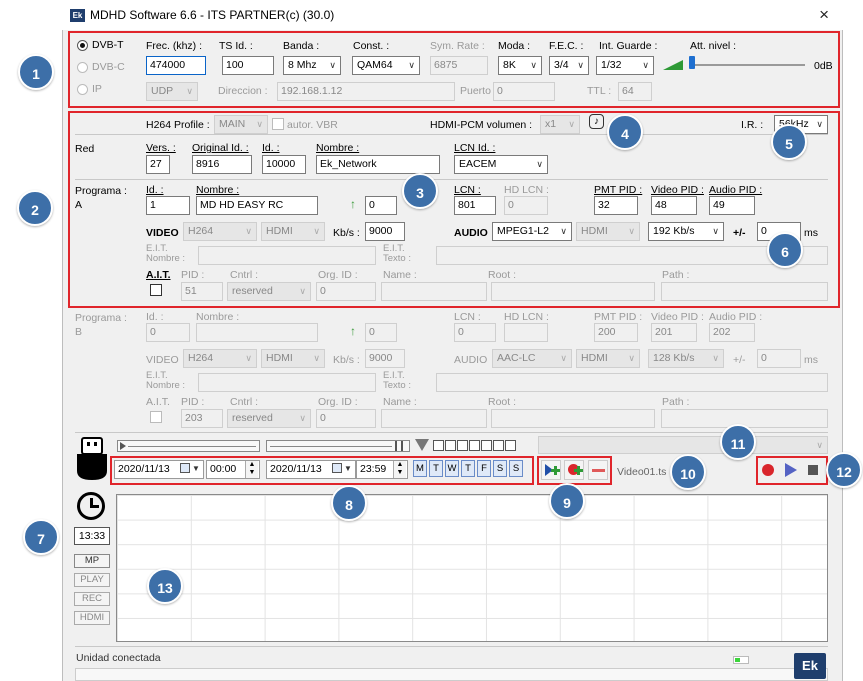 Image resolution: width=863 pixels, height=681 pixels. I want to click on orig-id-input: 8916, so click(222, 164).